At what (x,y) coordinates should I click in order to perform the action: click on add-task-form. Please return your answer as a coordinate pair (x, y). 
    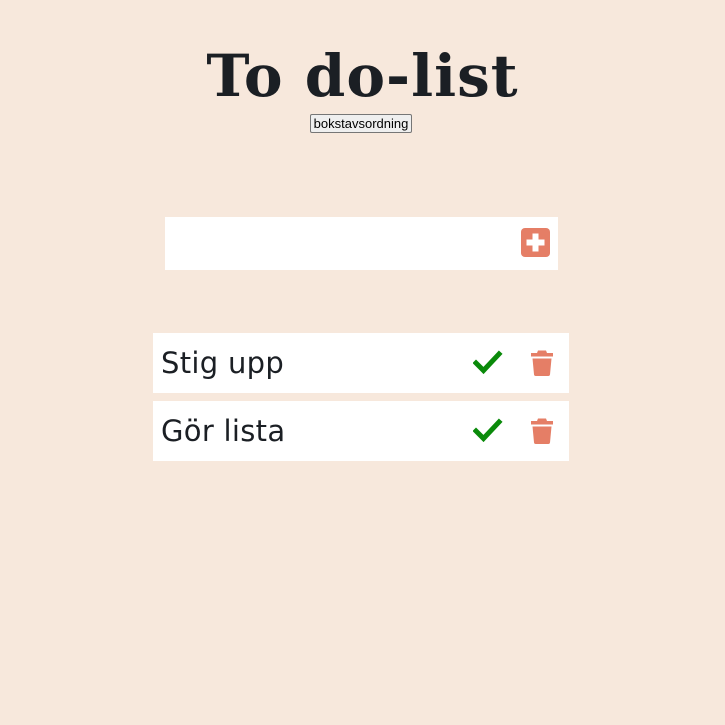
    Looking at the image, I should click on (361, 243).